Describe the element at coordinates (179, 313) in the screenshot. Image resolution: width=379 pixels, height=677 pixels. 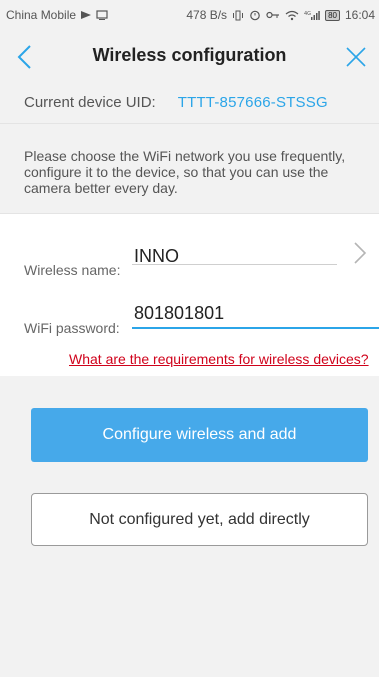
I see `wifi-password-field: 801801801` at that location.